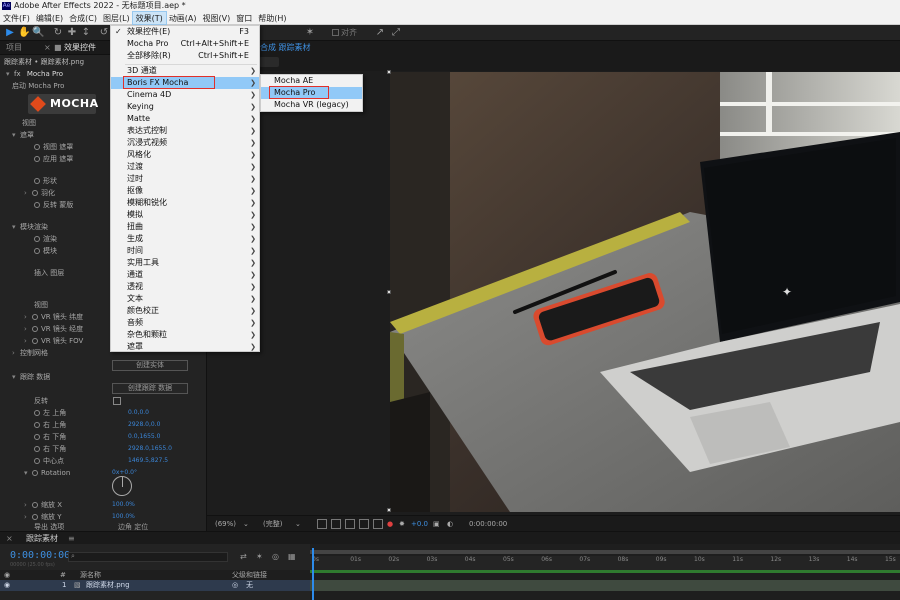 The image size is (900, 600). Describe the element at coordinates (185, 32) in the screenshot. I see `menu-item-effect-controls: ✓ 效果控件(E) F3` at that location.